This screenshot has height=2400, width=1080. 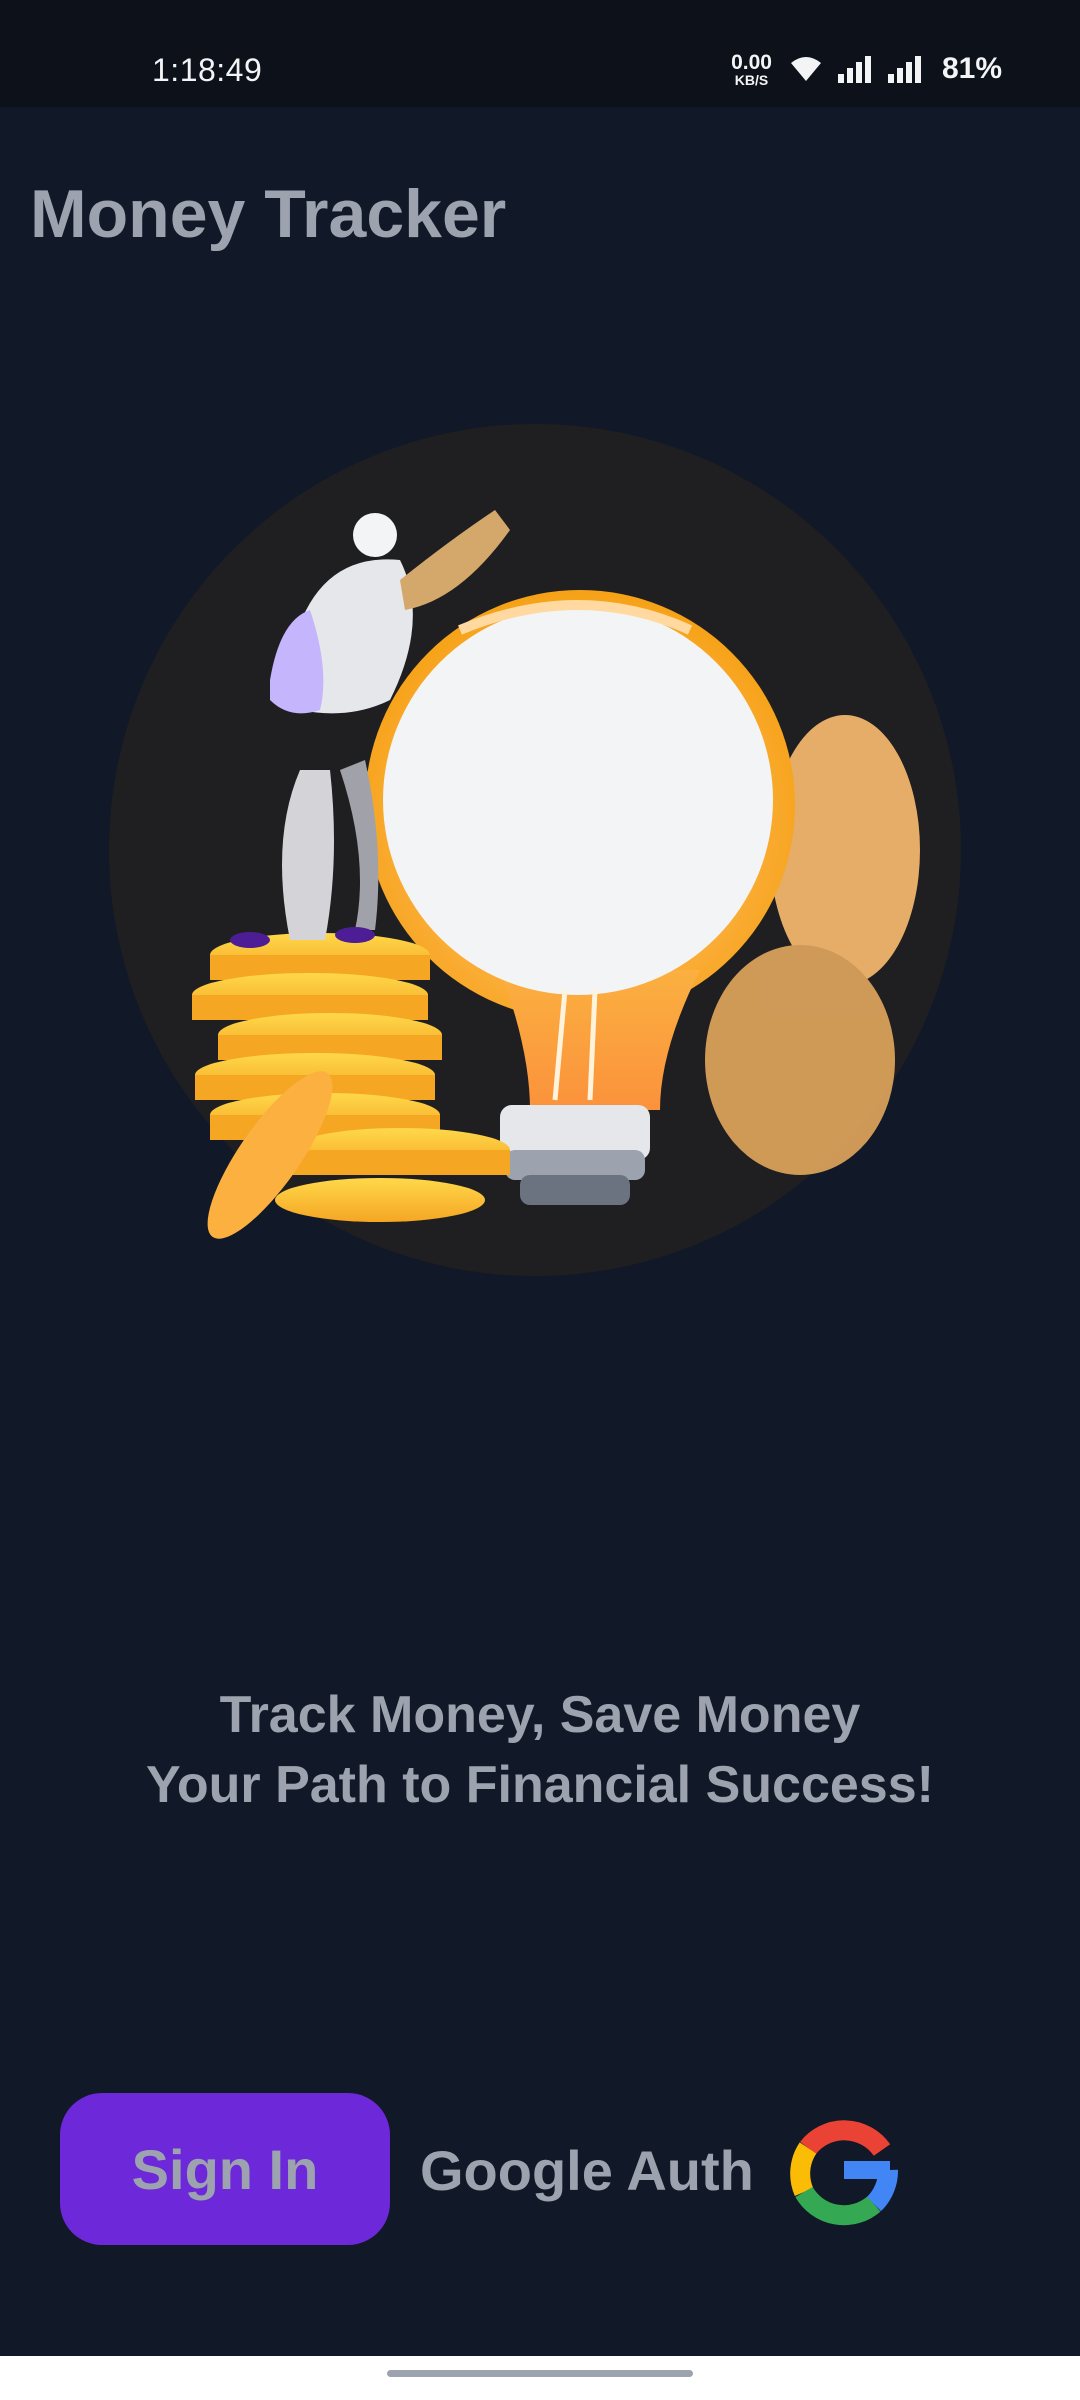 I want to click on net-speed-unit: KB/S, so click(x=751, y=79).